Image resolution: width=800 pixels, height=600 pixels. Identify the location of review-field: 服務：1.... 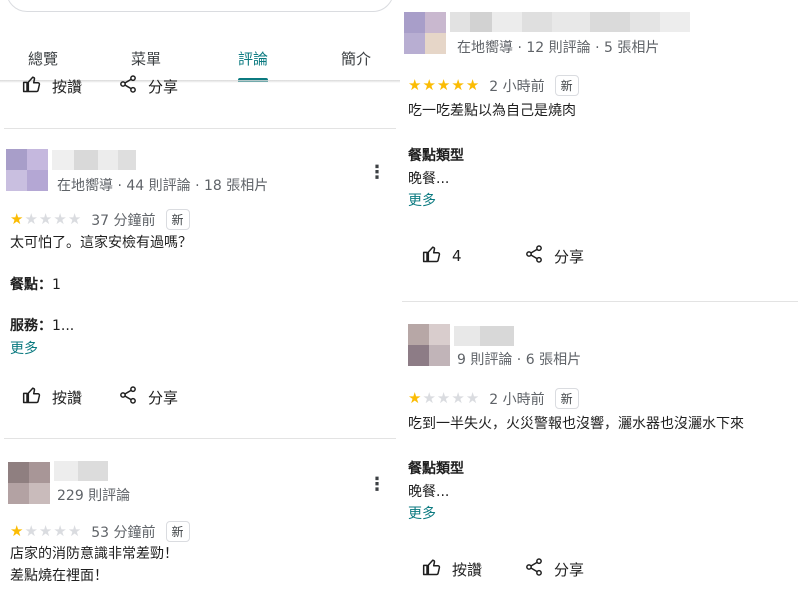
(42, 326).